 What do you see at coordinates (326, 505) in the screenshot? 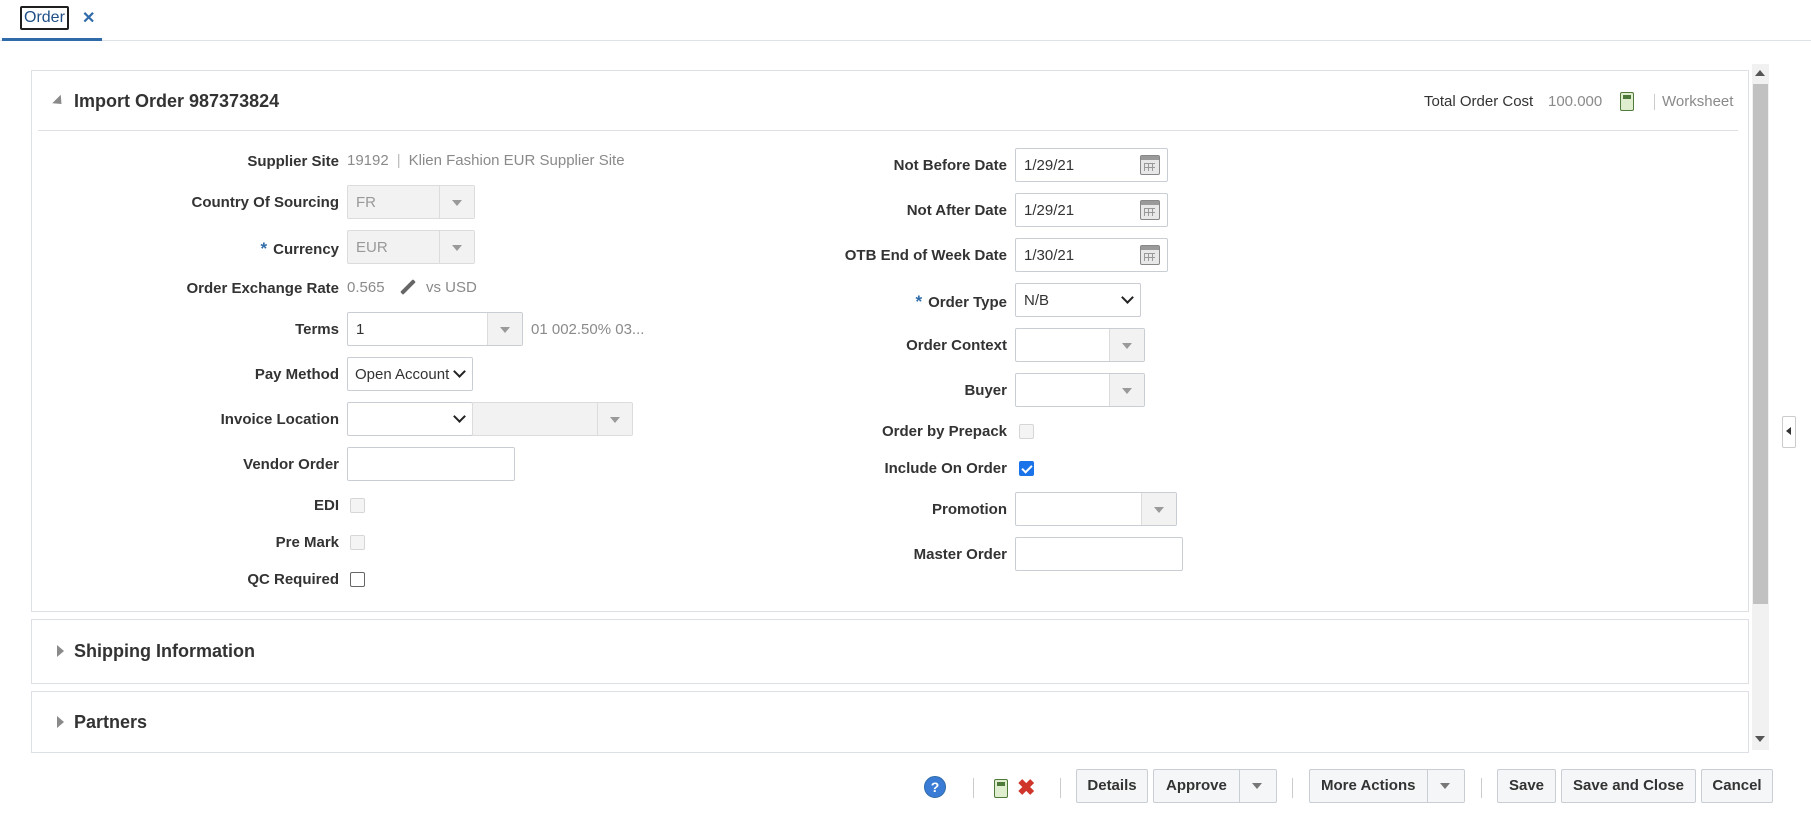
I see `edi-label: EDI` at bounding box center [326, 505].